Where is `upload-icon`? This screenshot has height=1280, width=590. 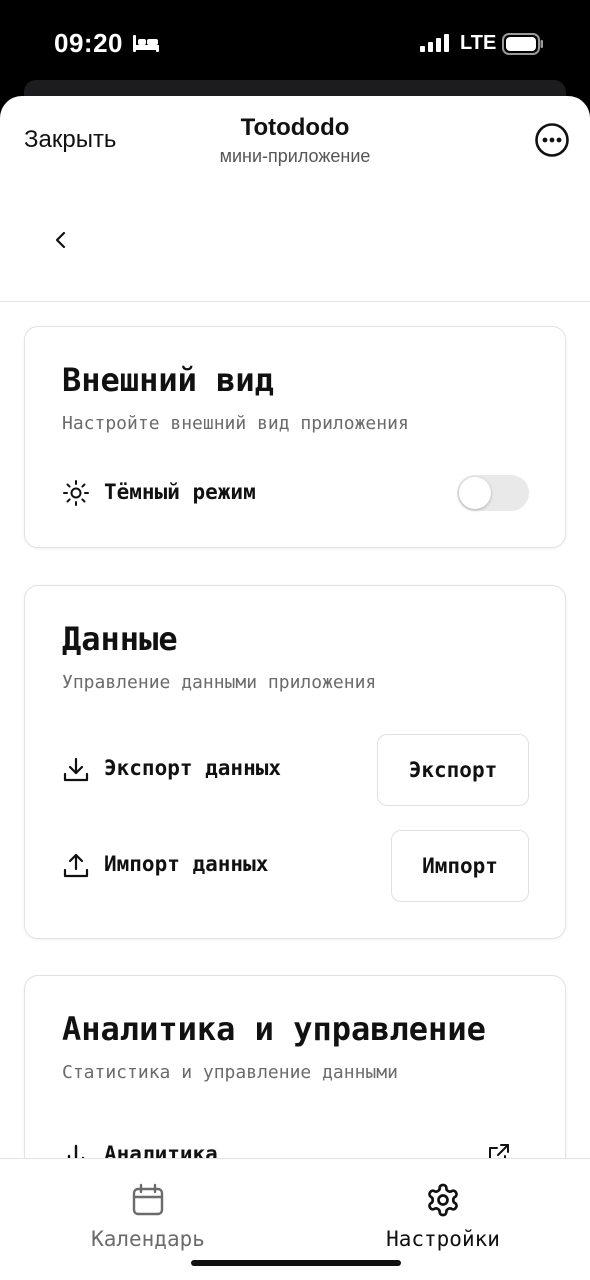
upload-icon is located at coordinates (76, 865).